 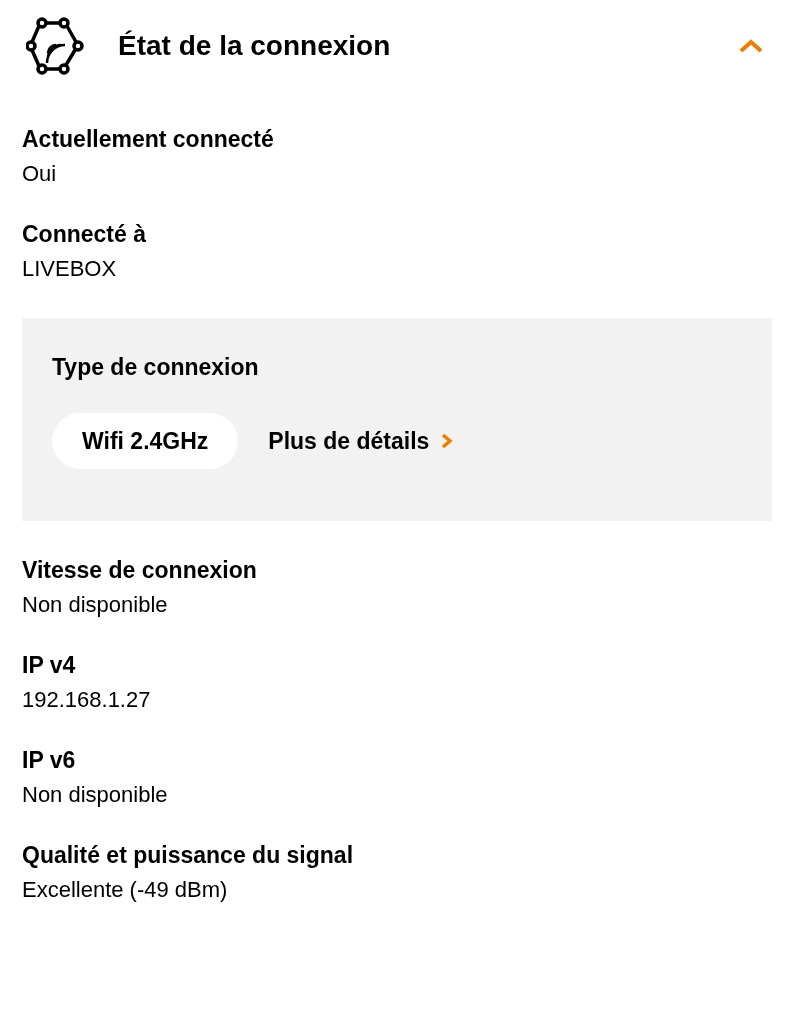 What do you see at coordinates (188, 855) in the screenshot?
I see `field-label: Qualité et puissance du signal` at bounding box center [188, 855].